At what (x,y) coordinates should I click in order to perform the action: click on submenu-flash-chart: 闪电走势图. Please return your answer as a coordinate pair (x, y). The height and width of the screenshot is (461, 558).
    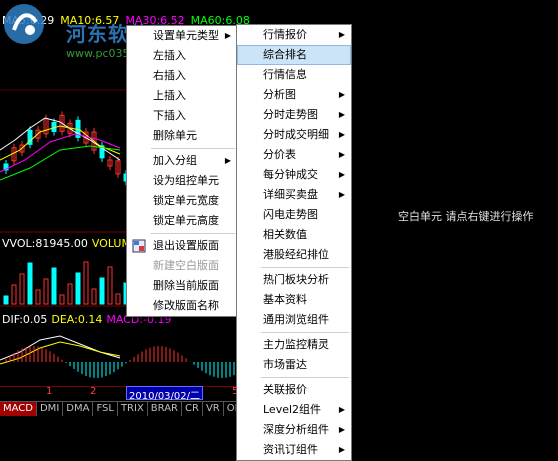
    Looking at the image, I should click on (294, 215).